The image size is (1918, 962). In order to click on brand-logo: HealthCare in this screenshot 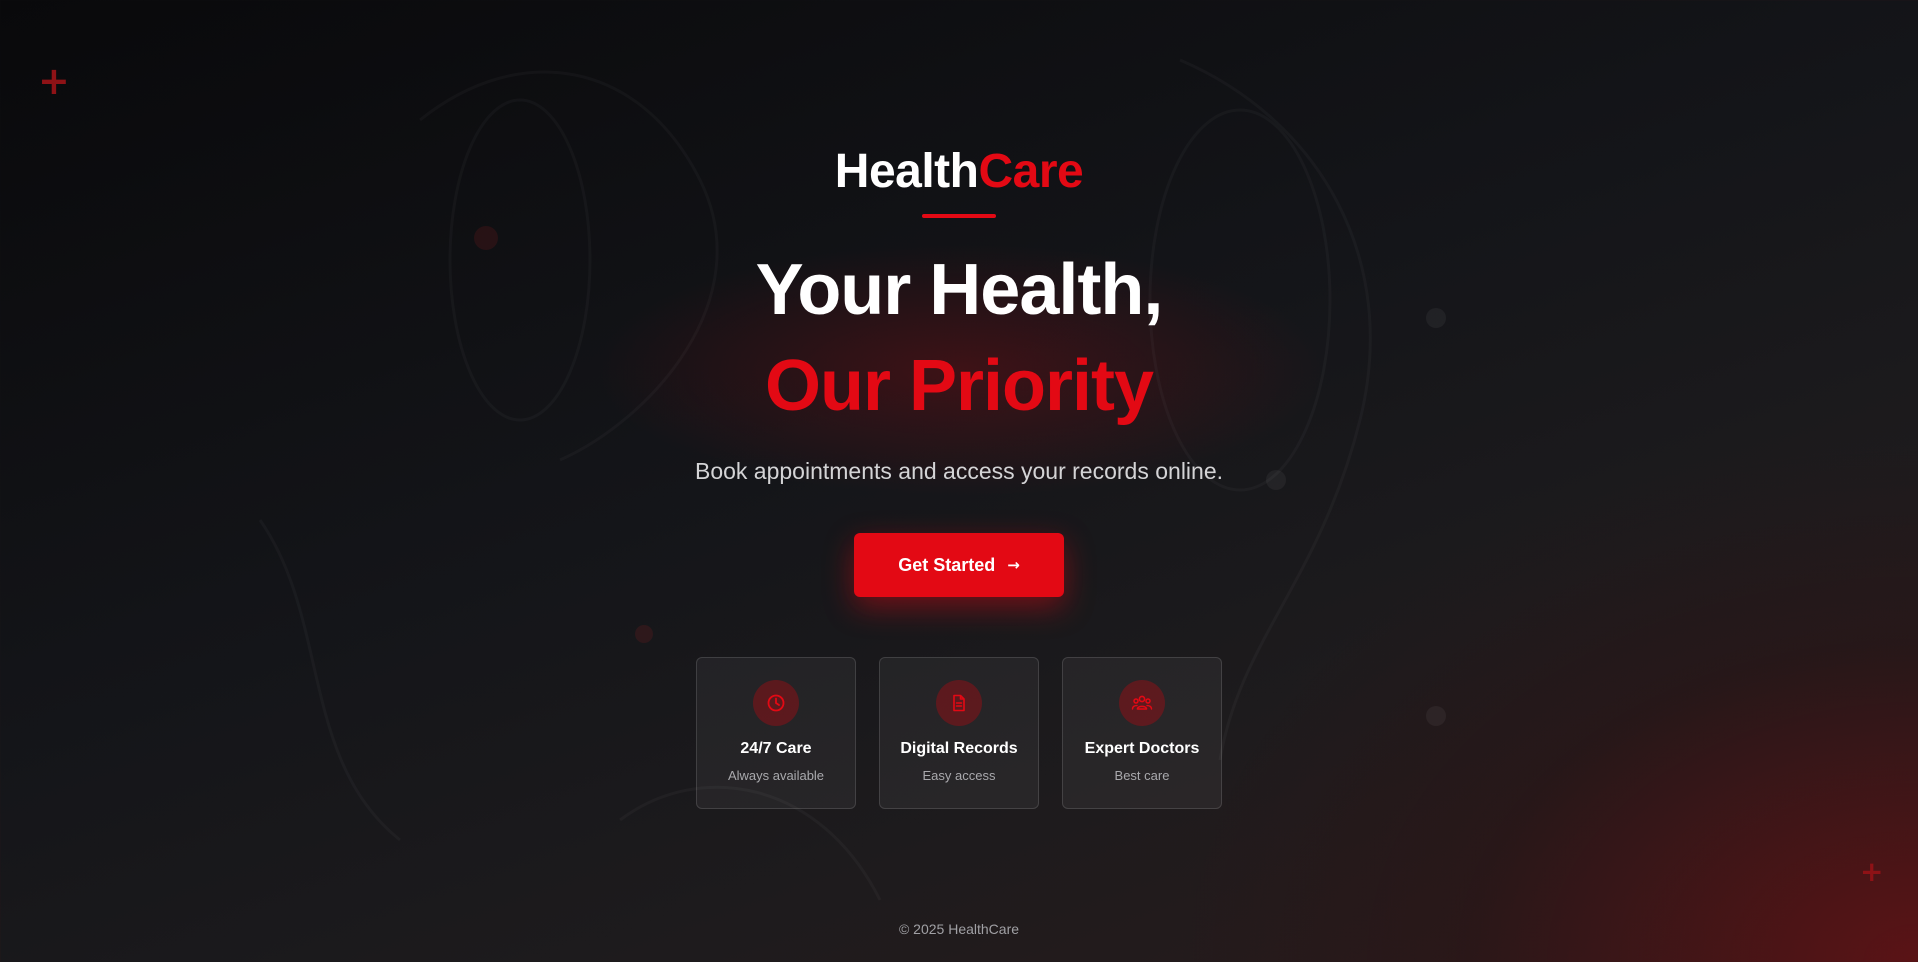, I will do `click(959, 171)`.